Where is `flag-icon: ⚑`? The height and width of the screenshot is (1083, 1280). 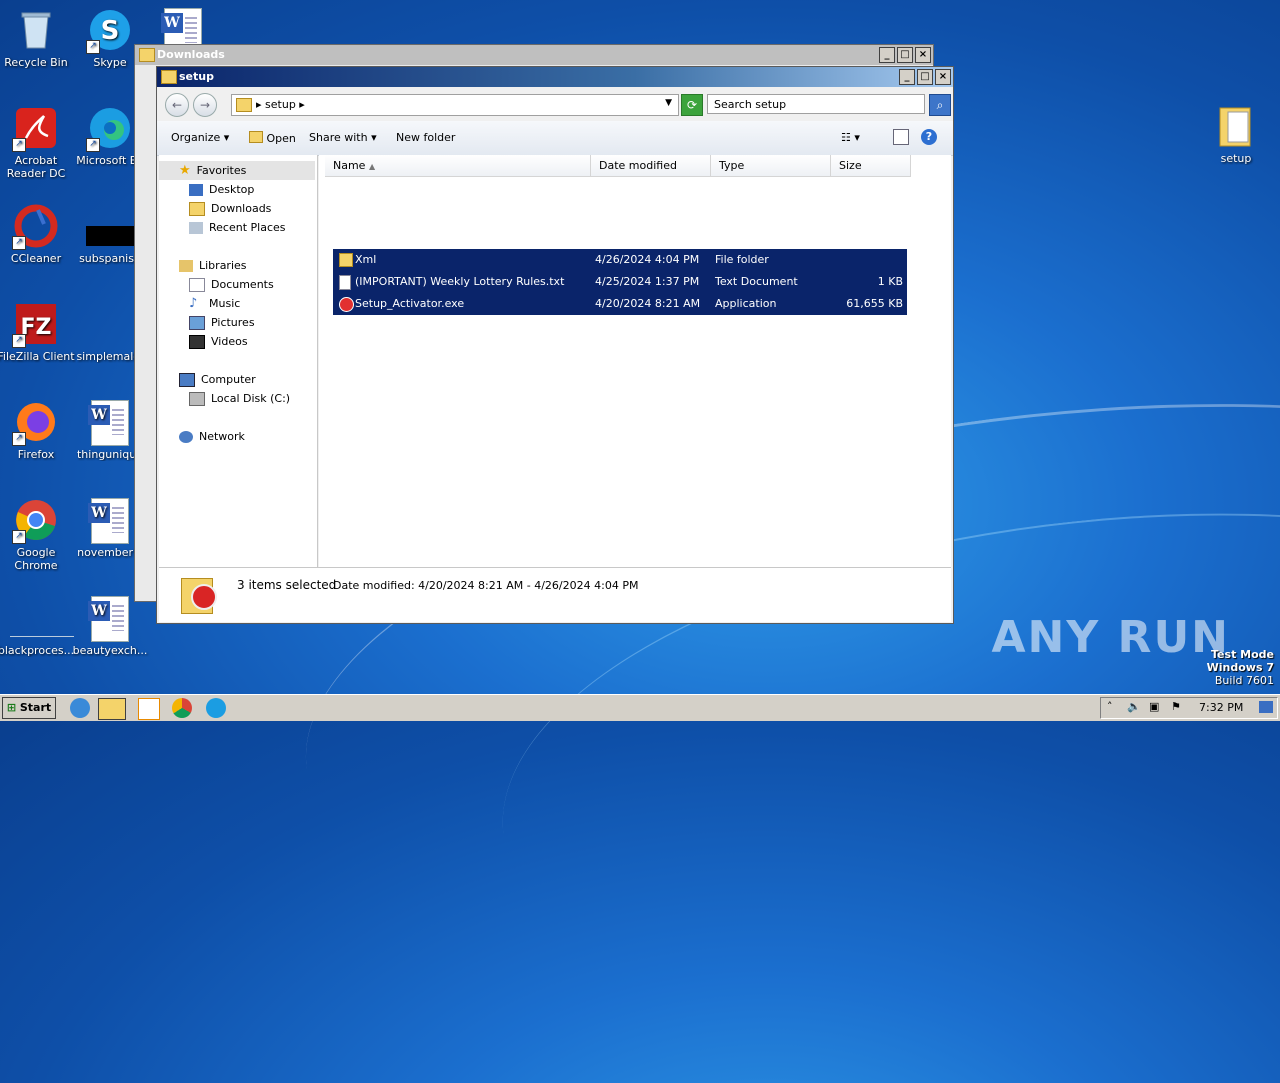 flag-icon: ⚑ is located at coordinates (1176, 706).